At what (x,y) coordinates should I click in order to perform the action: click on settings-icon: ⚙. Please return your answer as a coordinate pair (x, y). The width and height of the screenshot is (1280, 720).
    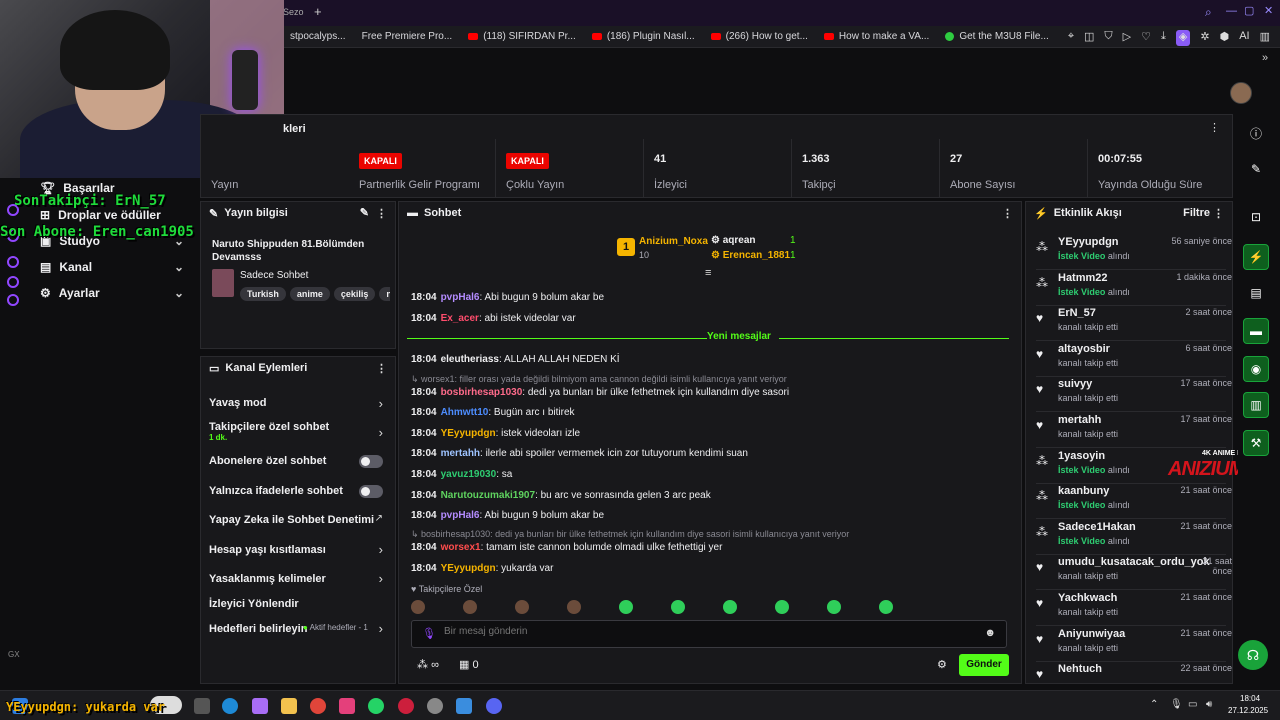
    Looking at the image, I should click on (942, 664).